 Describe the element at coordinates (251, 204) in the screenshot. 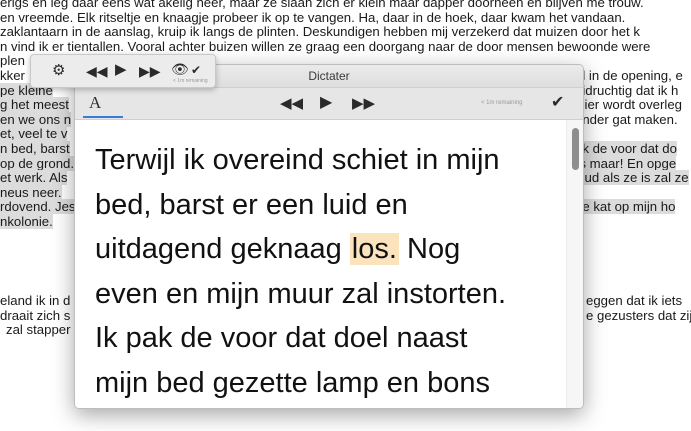

I see `reading-line: bed, barst er een luid en` at that location.